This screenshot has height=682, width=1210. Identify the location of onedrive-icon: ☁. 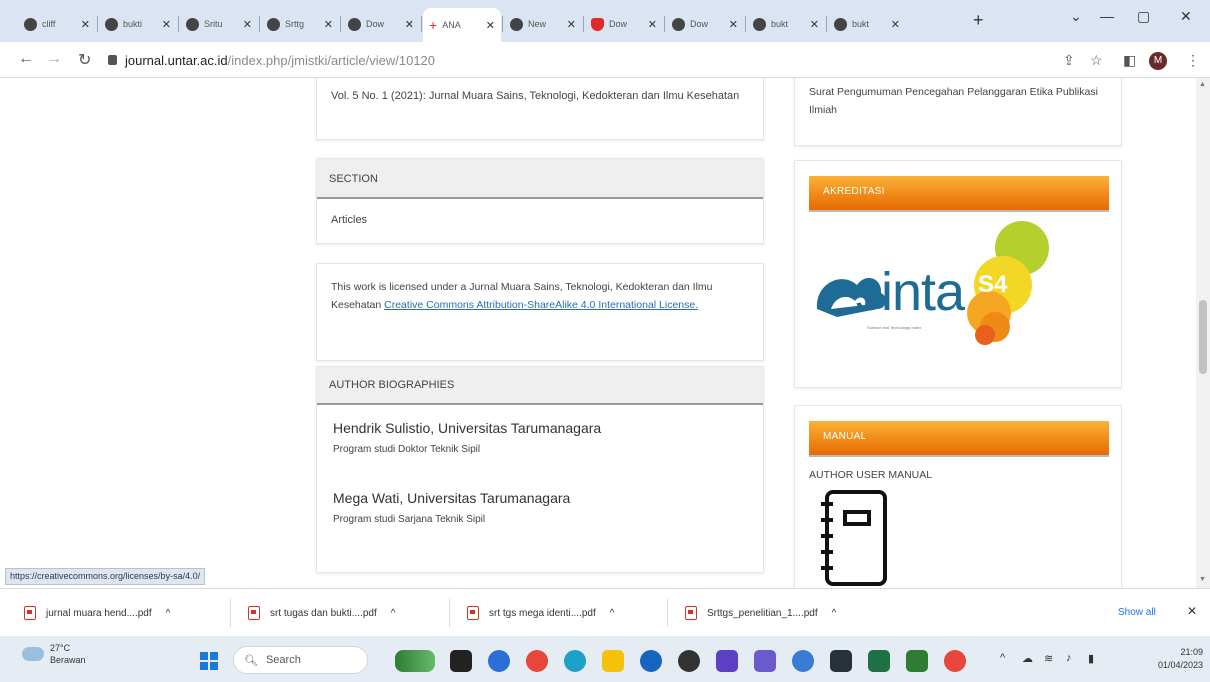
(1027, 658).